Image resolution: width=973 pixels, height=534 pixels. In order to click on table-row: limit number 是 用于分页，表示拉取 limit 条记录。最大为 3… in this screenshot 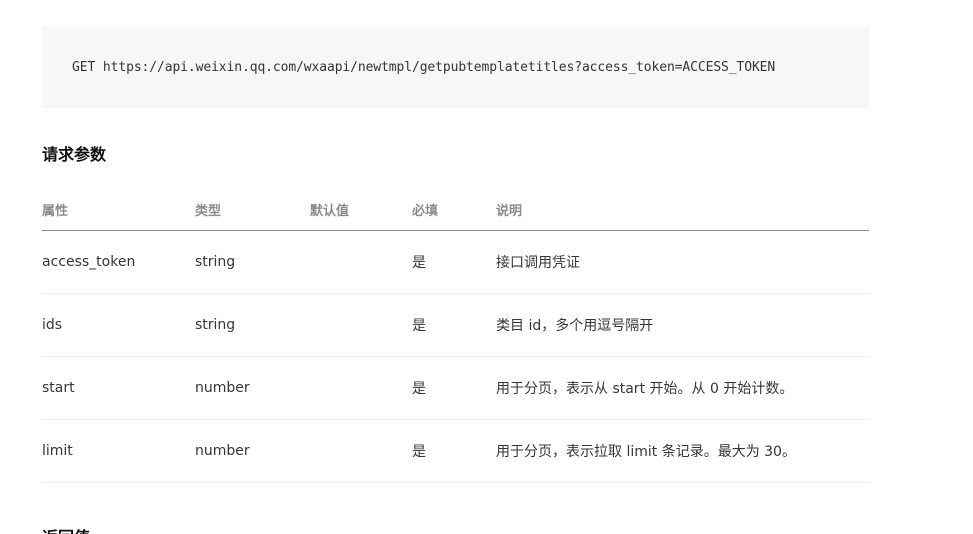, I will do `click(455, 451)`.